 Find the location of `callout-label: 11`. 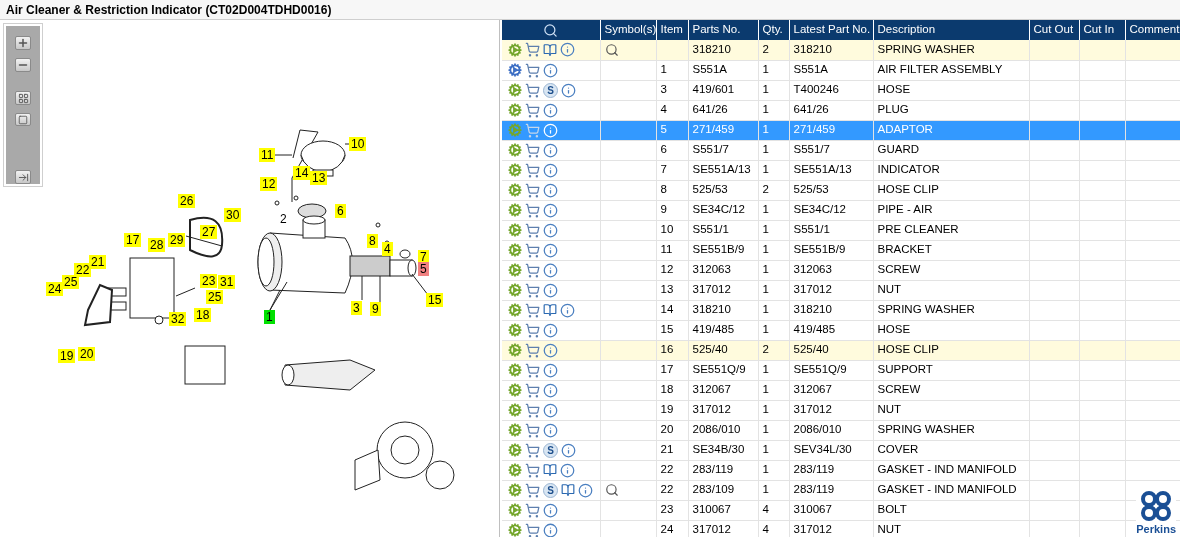

callout-label: 11 is located at coordinates (267, 155).